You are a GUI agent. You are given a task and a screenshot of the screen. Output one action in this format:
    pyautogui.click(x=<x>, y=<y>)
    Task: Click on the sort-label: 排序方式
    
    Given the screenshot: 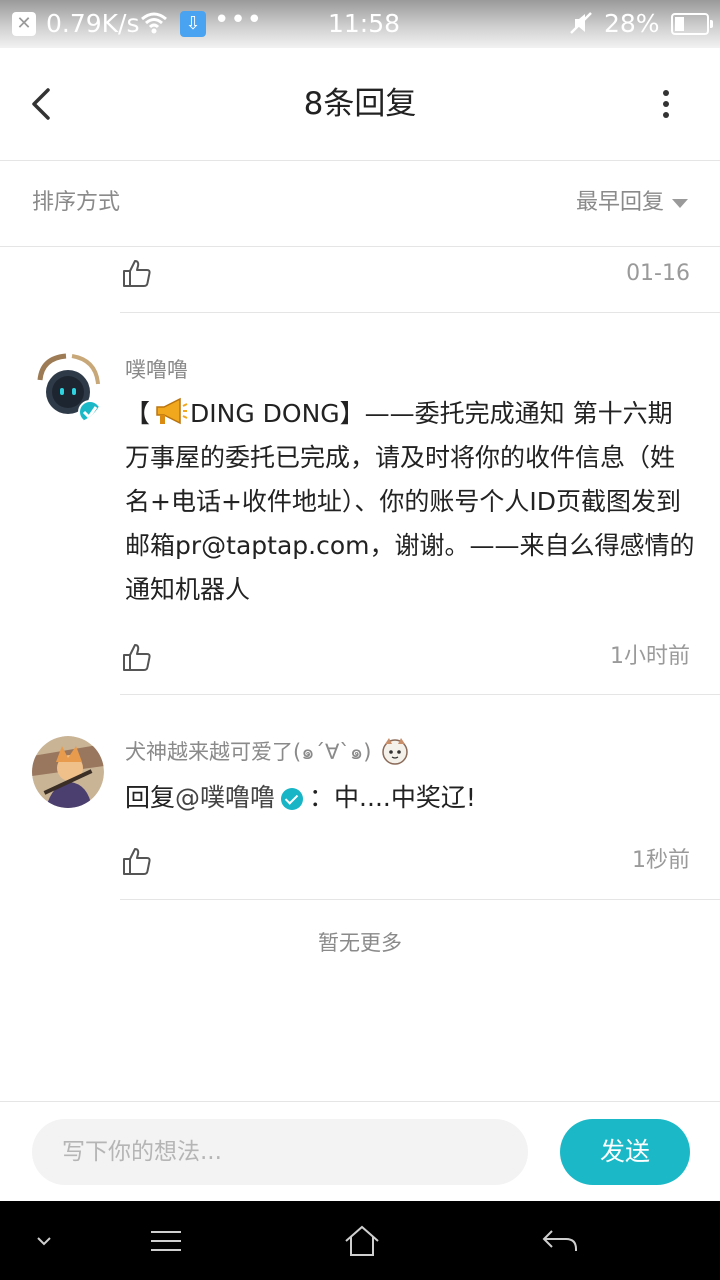 What is the action you would take?
    pyautogui.click(x=76, y=202)
    